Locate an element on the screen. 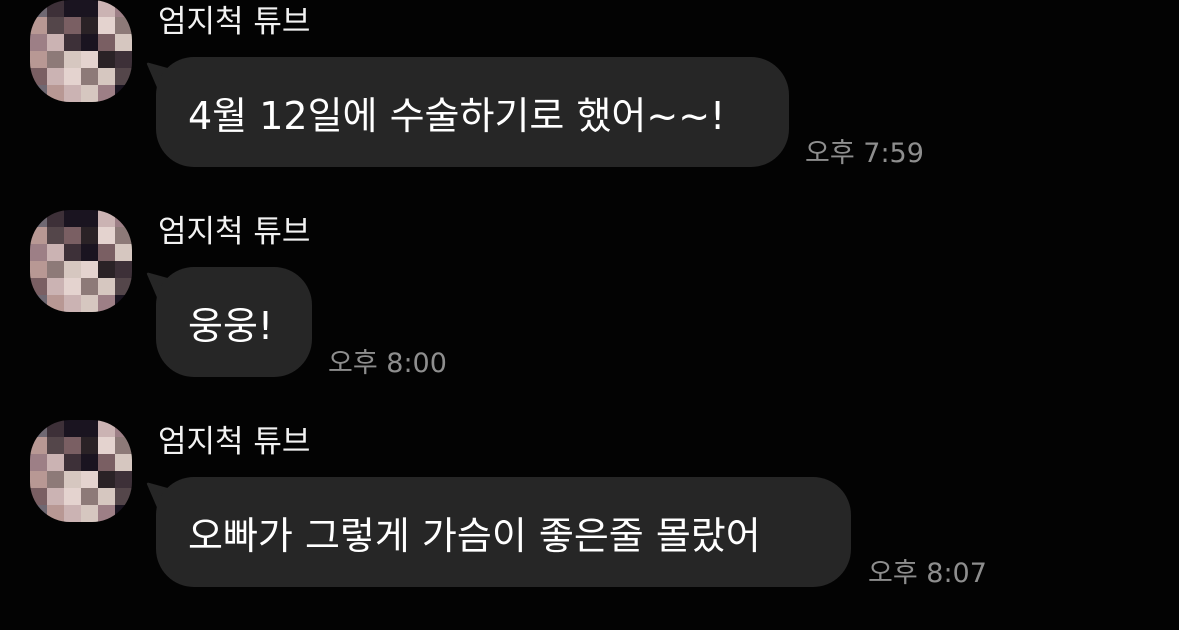 The width and height of the screenshot is (1179, 630). message-timestamp: 오후 8:07 is located at coordinates (927, 573).